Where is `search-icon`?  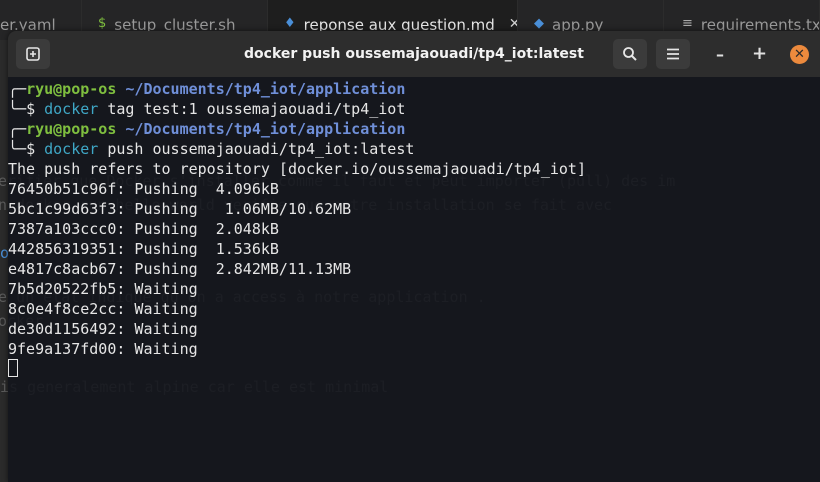
search-icon is located at coordinates (630, 54).